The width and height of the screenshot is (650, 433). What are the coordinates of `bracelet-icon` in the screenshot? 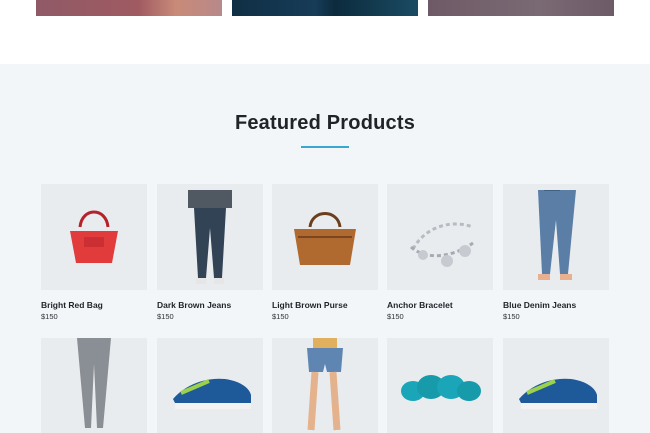 It's located at (442, 244).